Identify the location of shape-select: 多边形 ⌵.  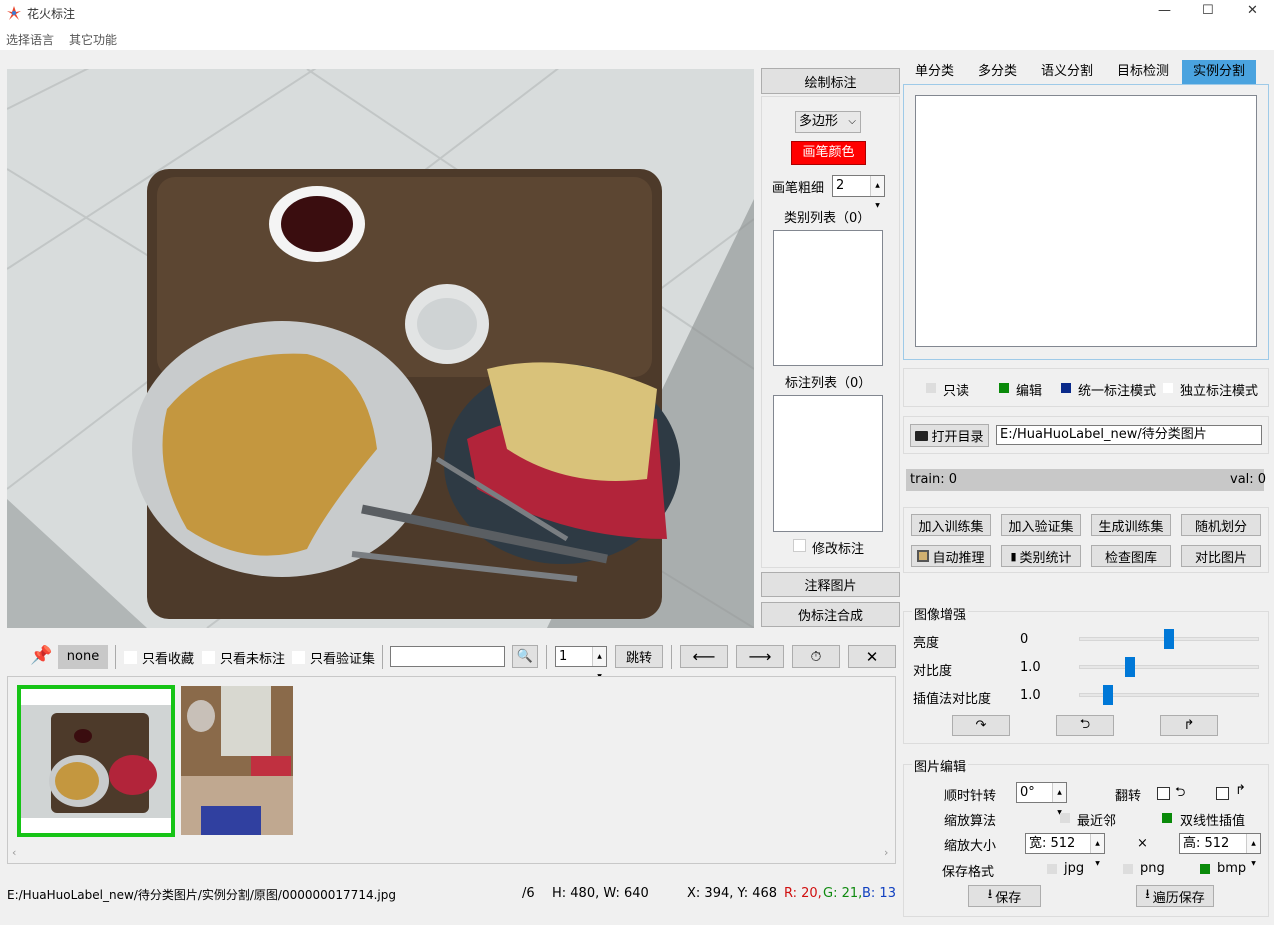
(828, 122).